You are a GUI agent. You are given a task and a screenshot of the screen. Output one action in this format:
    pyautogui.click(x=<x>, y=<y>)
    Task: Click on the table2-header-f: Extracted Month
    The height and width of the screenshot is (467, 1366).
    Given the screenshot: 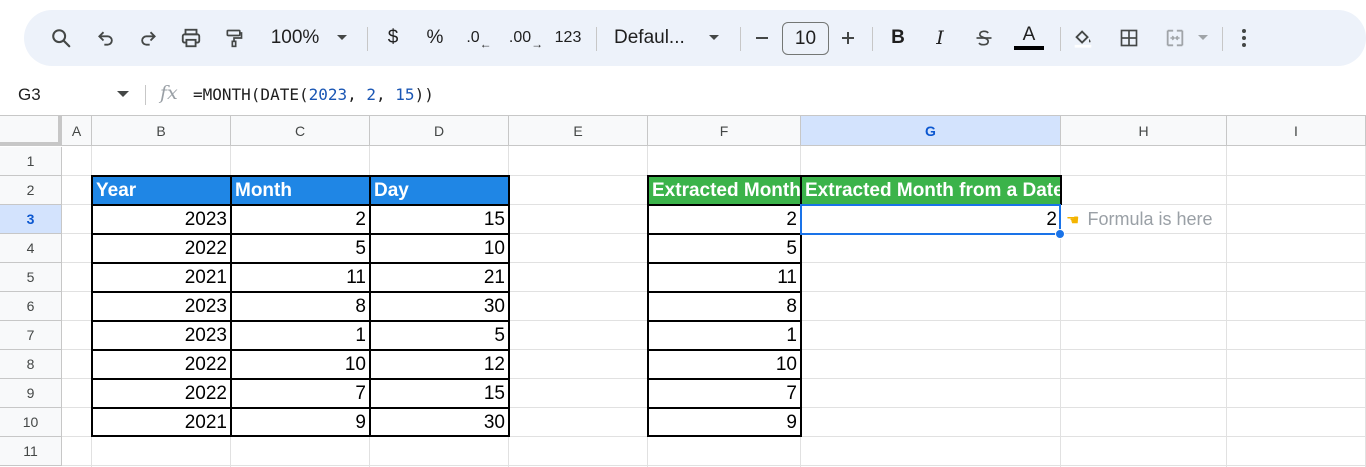 What is the action you would take?
    pyautogui.click(x=724, y=190)
    